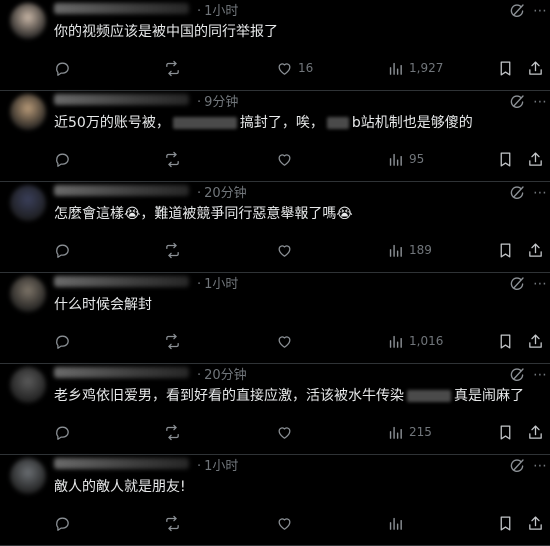 This screenshot has width=550, height=546. I want to click on post-actions: 189, so click(302, 250).